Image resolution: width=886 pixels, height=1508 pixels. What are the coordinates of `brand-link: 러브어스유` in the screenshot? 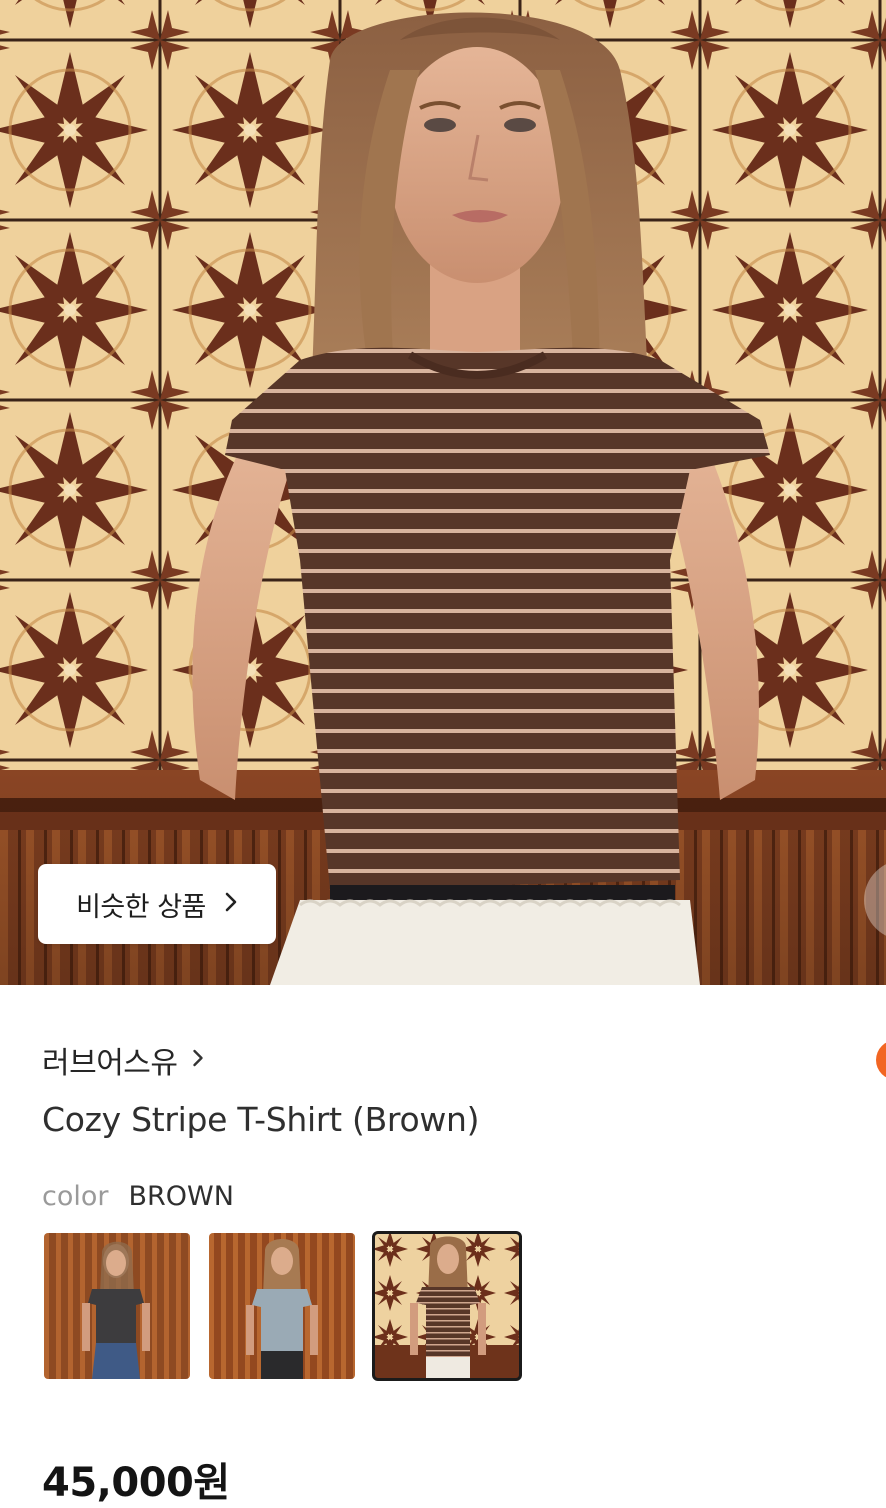 It's located at (123, 1060).